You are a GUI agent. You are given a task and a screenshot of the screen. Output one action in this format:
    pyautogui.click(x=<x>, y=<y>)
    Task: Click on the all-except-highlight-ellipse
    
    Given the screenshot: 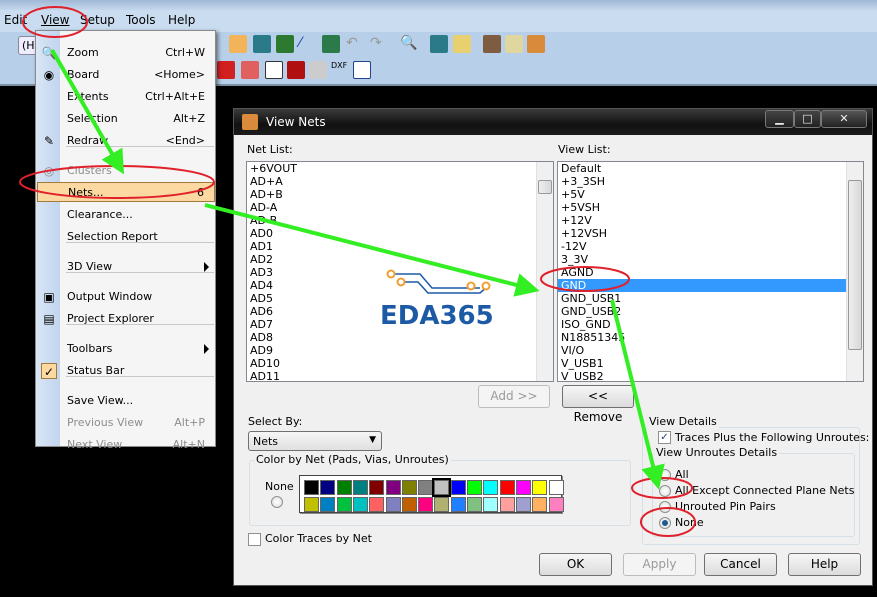 What is the action you would take?
    pyautogui.click(x=662, y=488)
    